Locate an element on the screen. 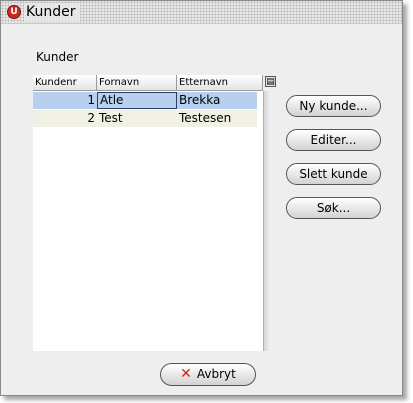 The height and width of the screenshot is (403, 413). column-header-kundenr: Kundenr is located at coordinates (65, 83).